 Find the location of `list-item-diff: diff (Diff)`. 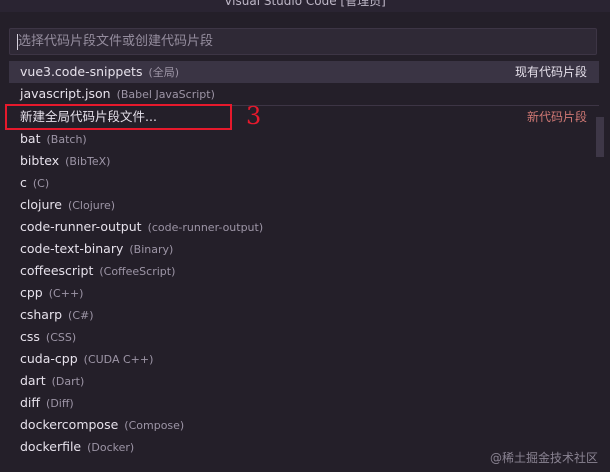

list-item-diff: diff (Diff) is located at coordinates (304, 403).